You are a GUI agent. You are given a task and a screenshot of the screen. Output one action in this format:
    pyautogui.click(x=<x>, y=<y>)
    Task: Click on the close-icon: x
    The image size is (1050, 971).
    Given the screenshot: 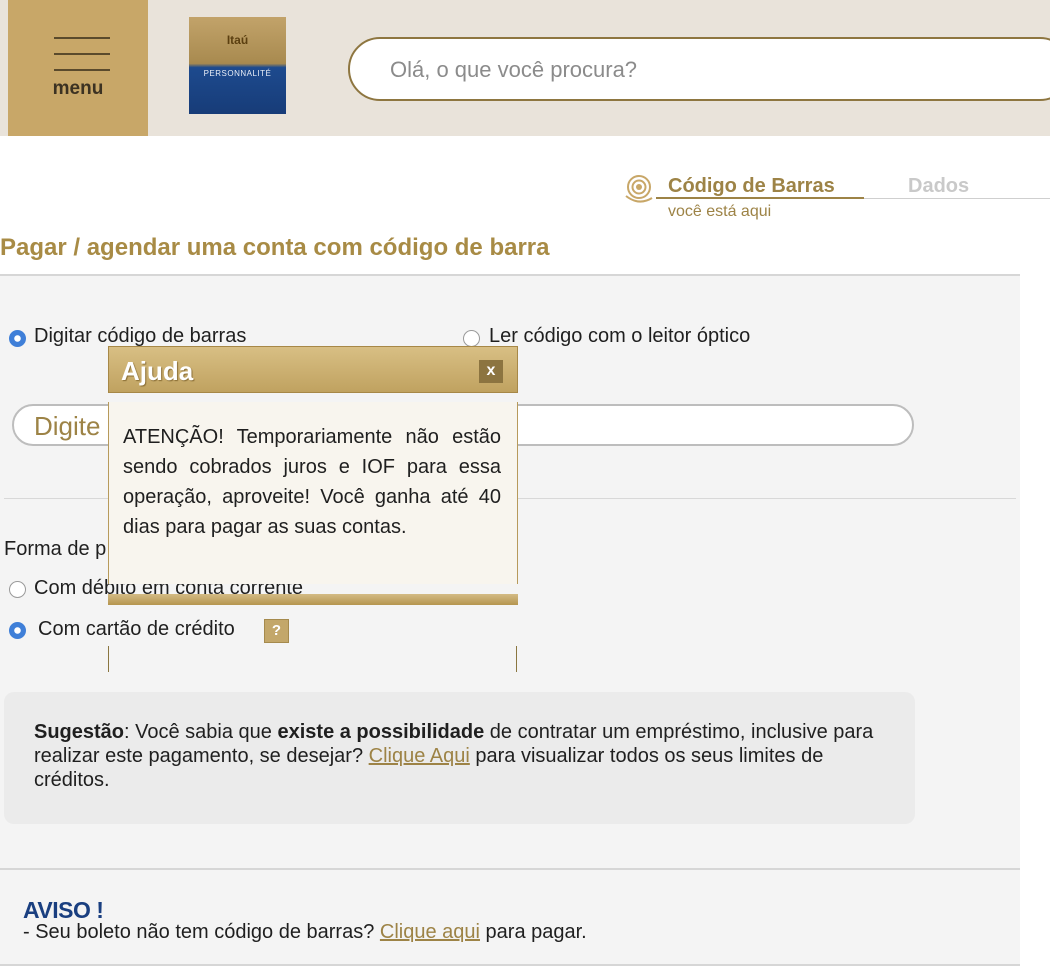 What is the action you would take?
    pyautogui.click(x=491, y=371)
    